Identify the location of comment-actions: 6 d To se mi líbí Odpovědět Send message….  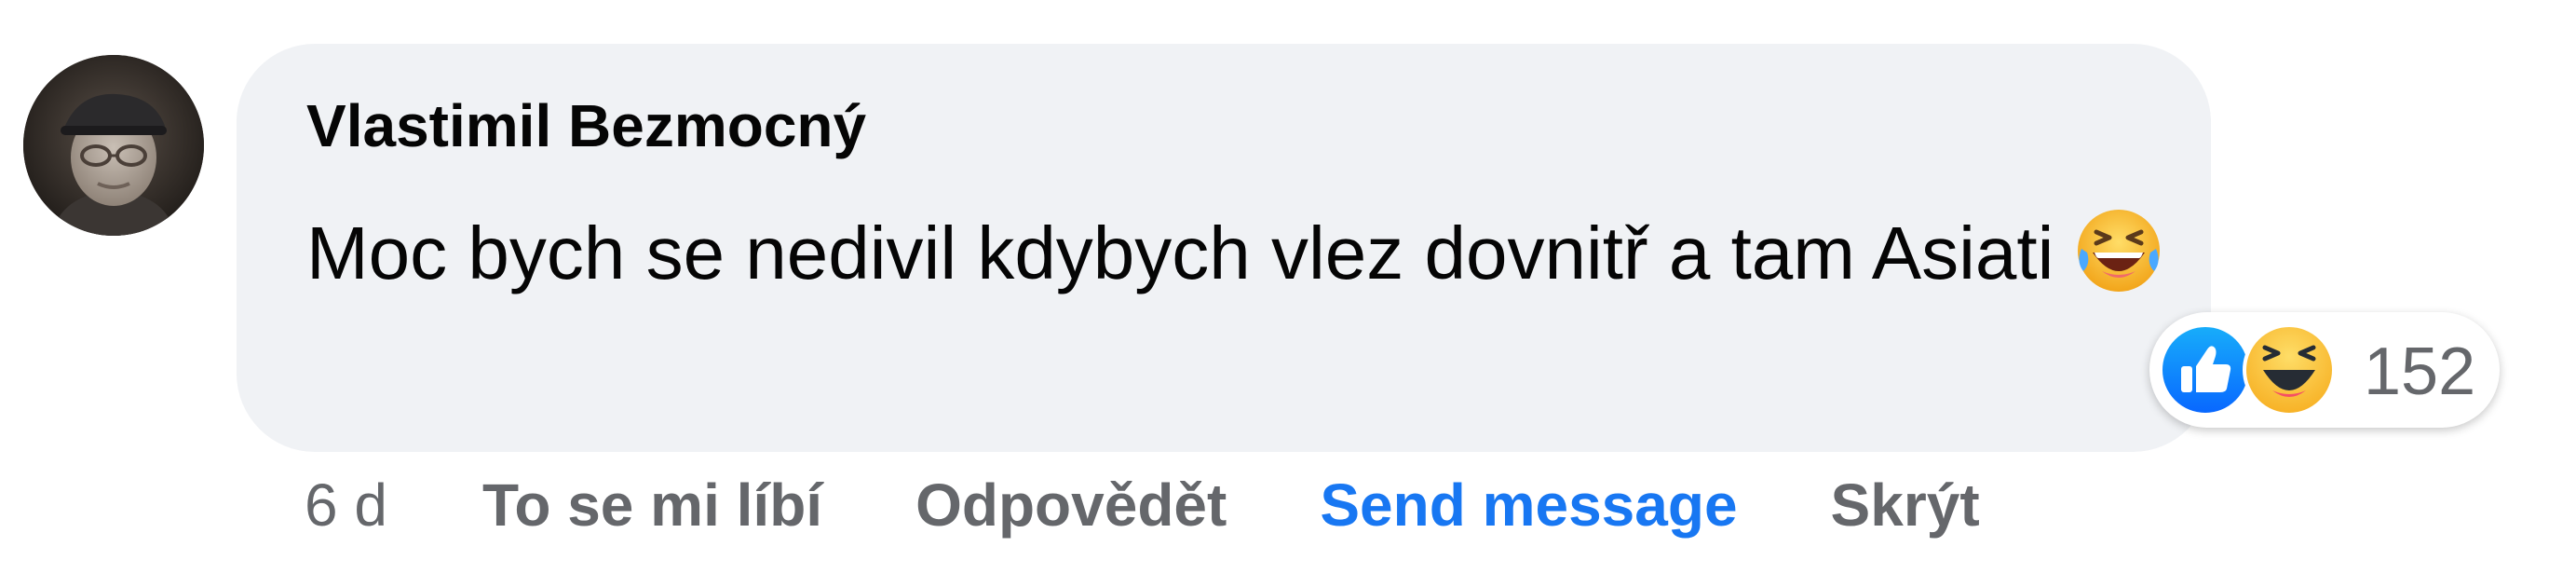
(1142, 505).